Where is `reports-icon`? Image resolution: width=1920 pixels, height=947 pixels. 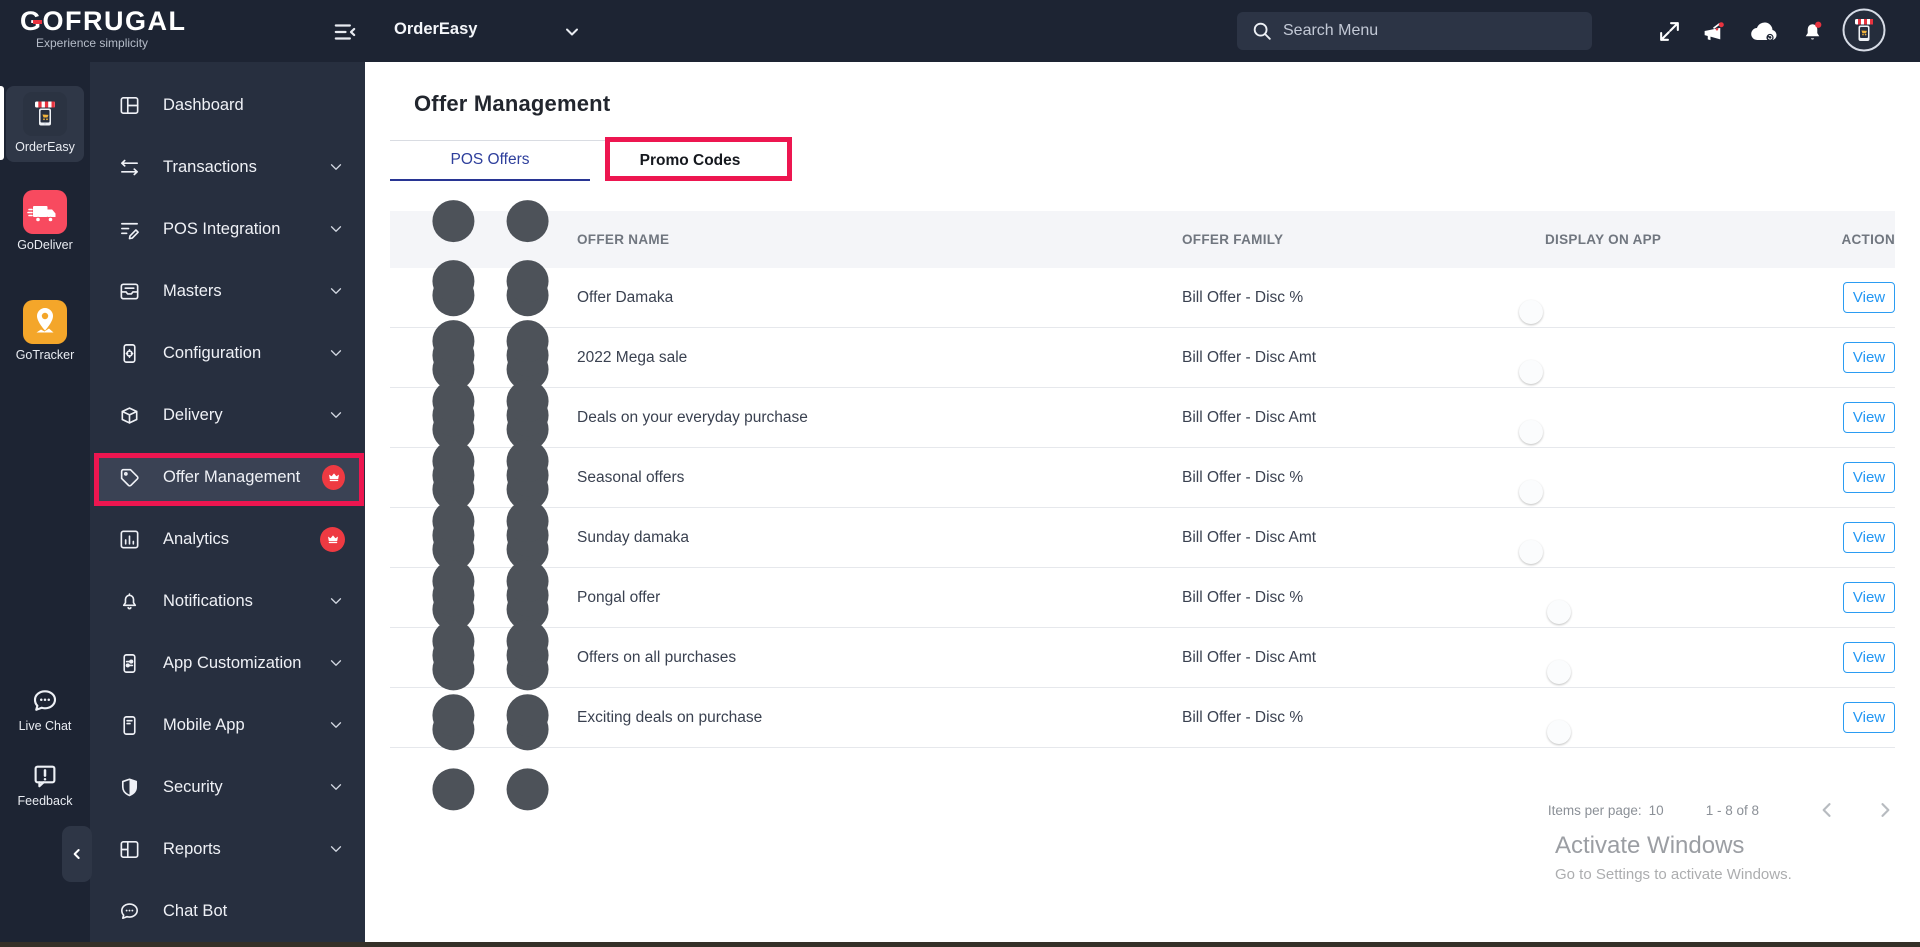
reports-icon is located at coordinates (129, 849).